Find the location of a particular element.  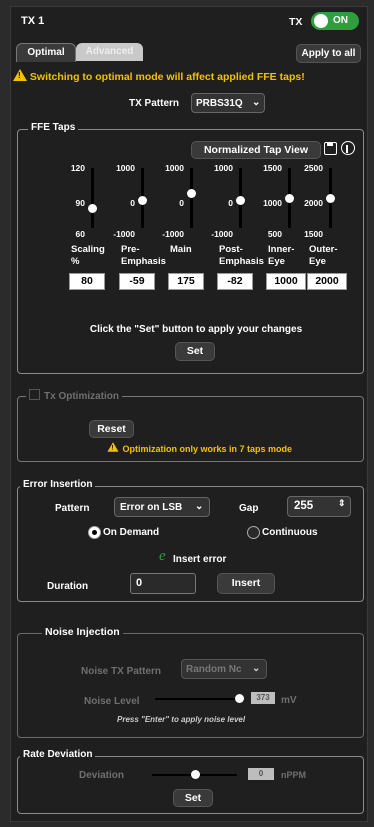

tx-pattern-value: PRBS31Q is located at coordinates (219, 103).